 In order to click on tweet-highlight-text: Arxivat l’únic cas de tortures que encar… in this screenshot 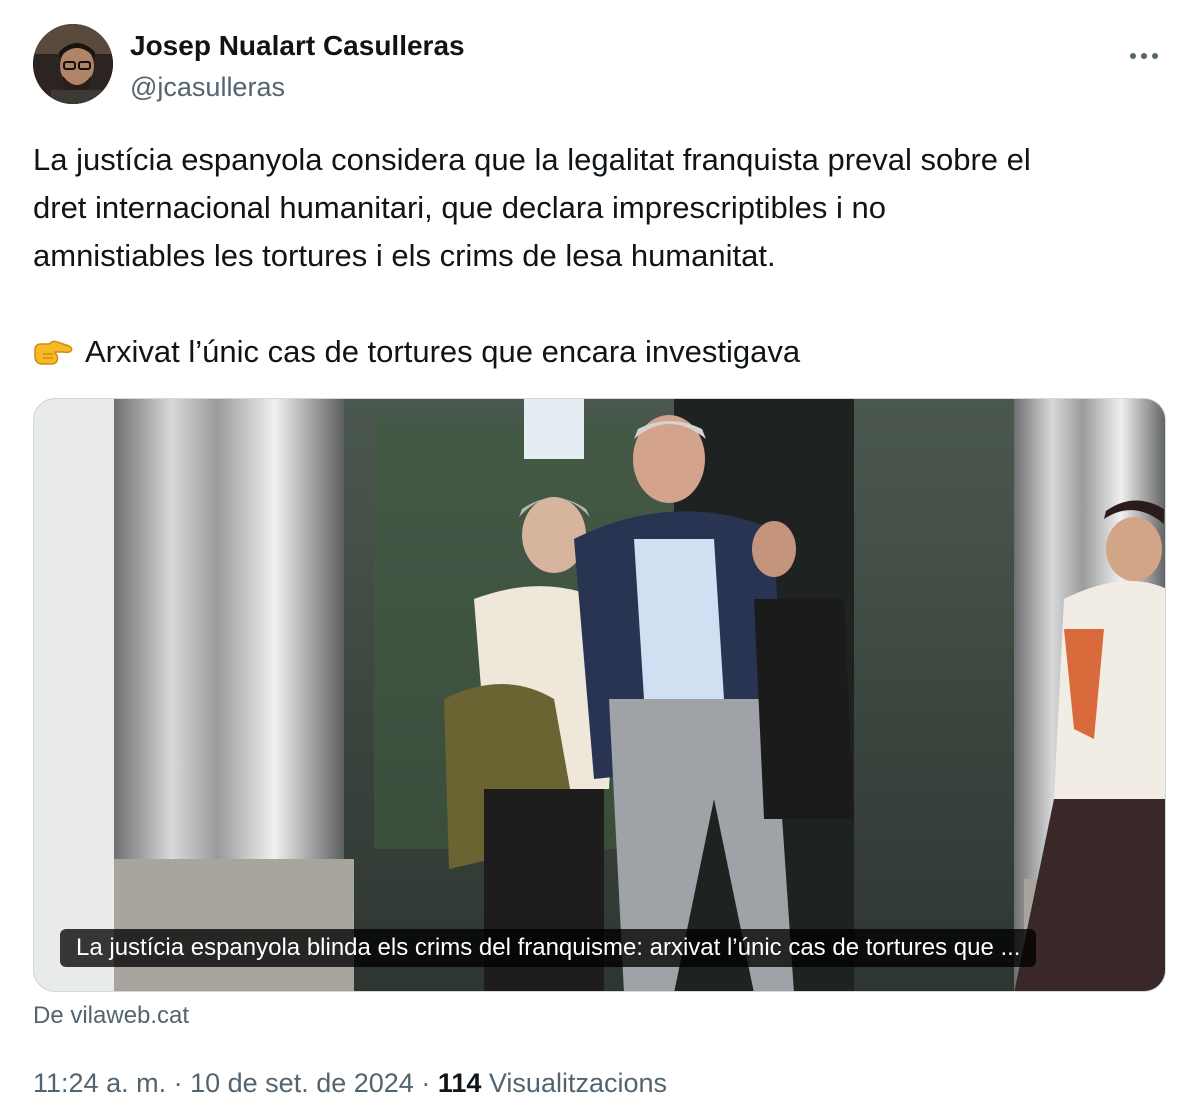, I will do `click(443, 351)`.